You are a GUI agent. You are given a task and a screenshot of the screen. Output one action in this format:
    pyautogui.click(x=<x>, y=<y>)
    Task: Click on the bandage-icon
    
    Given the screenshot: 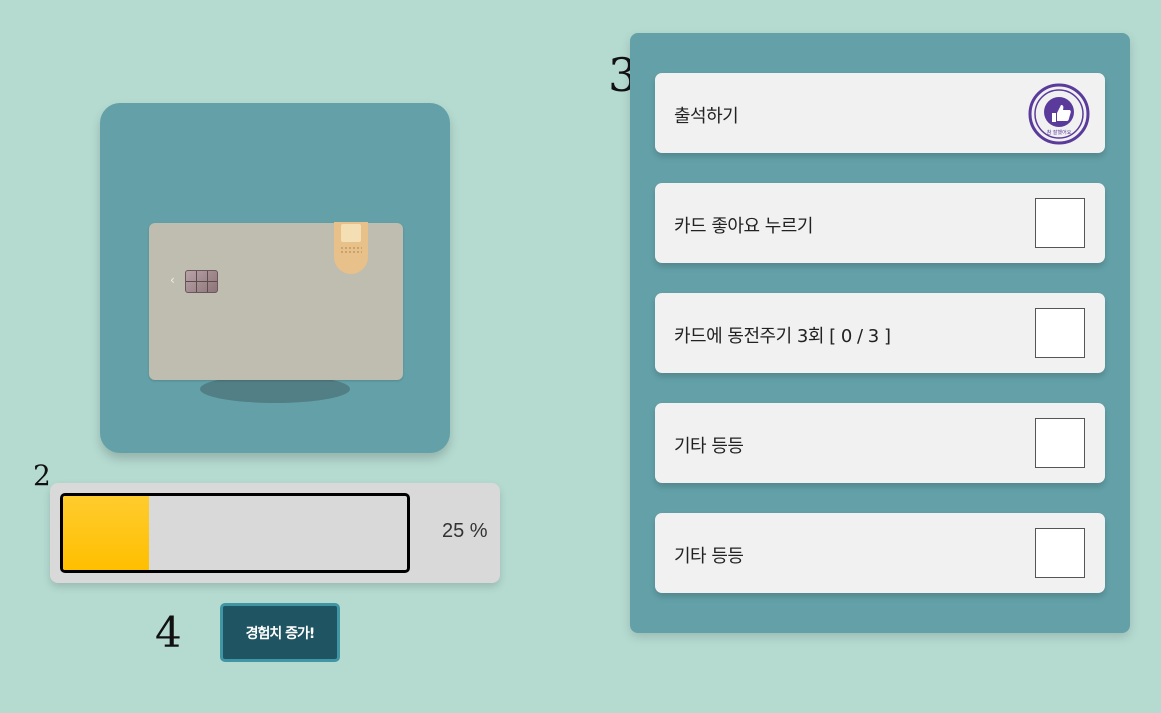 What is the action you would take?
    pyautogui.click(x=351, y=248)
    